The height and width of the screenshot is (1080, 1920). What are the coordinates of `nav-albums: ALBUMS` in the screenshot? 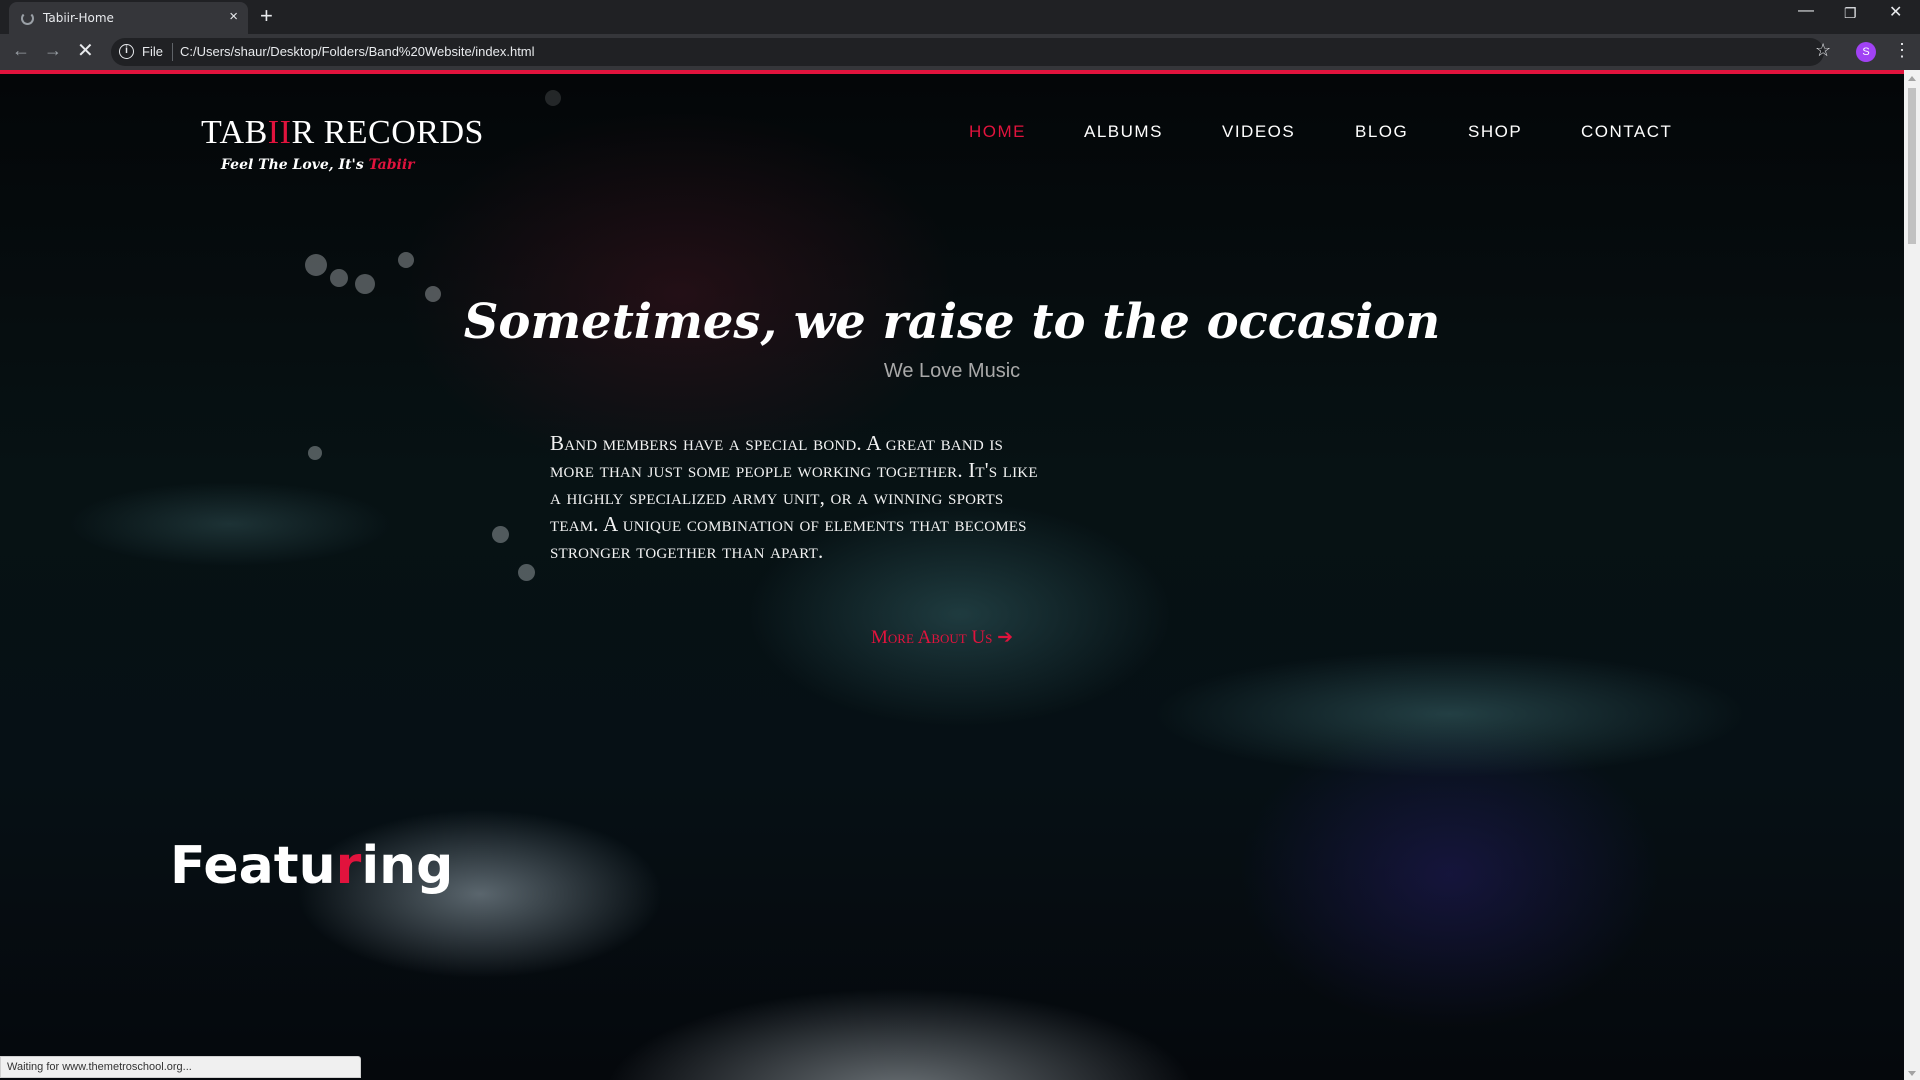 It's located at (1123, 132).